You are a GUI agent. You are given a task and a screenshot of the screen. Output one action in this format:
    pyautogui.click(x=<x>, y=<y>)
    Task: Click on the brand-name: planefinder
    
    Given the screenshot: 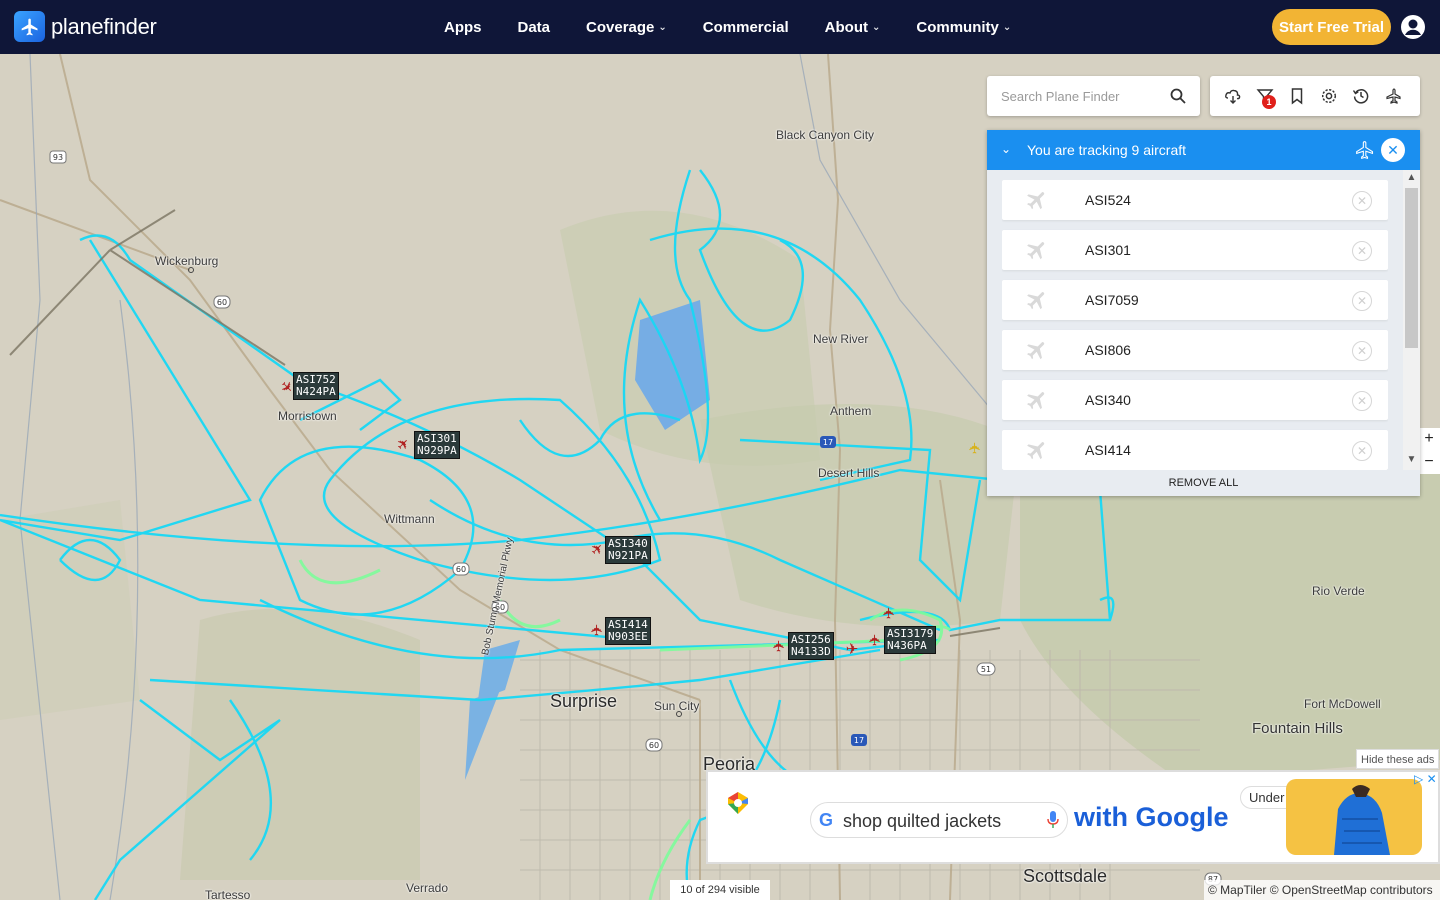 What is the action you would take?
    pyautogui.click(x=104, y=26)
    